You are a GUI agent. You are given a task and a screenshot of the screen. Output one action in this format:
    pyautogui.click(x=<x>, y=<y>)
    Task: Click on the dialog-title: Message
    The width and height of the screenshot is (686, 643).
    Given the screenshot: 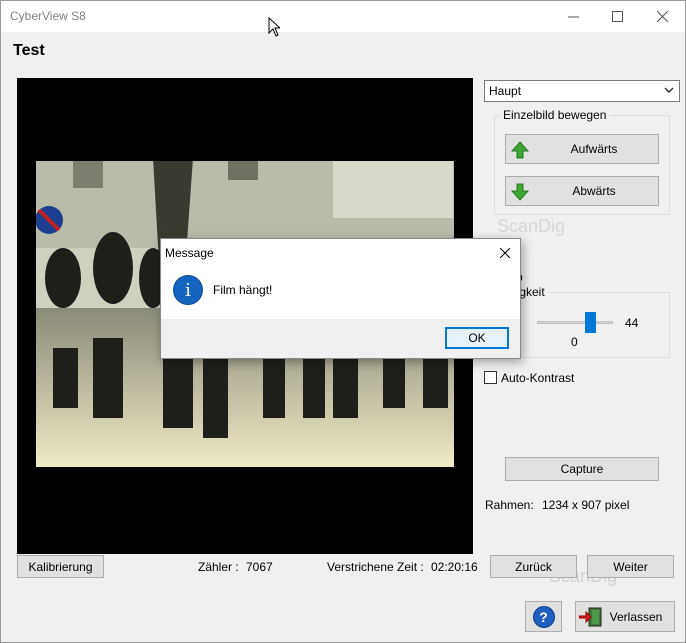 What is the action you would take?
    pyautogui.click(x=189, y=253)
    